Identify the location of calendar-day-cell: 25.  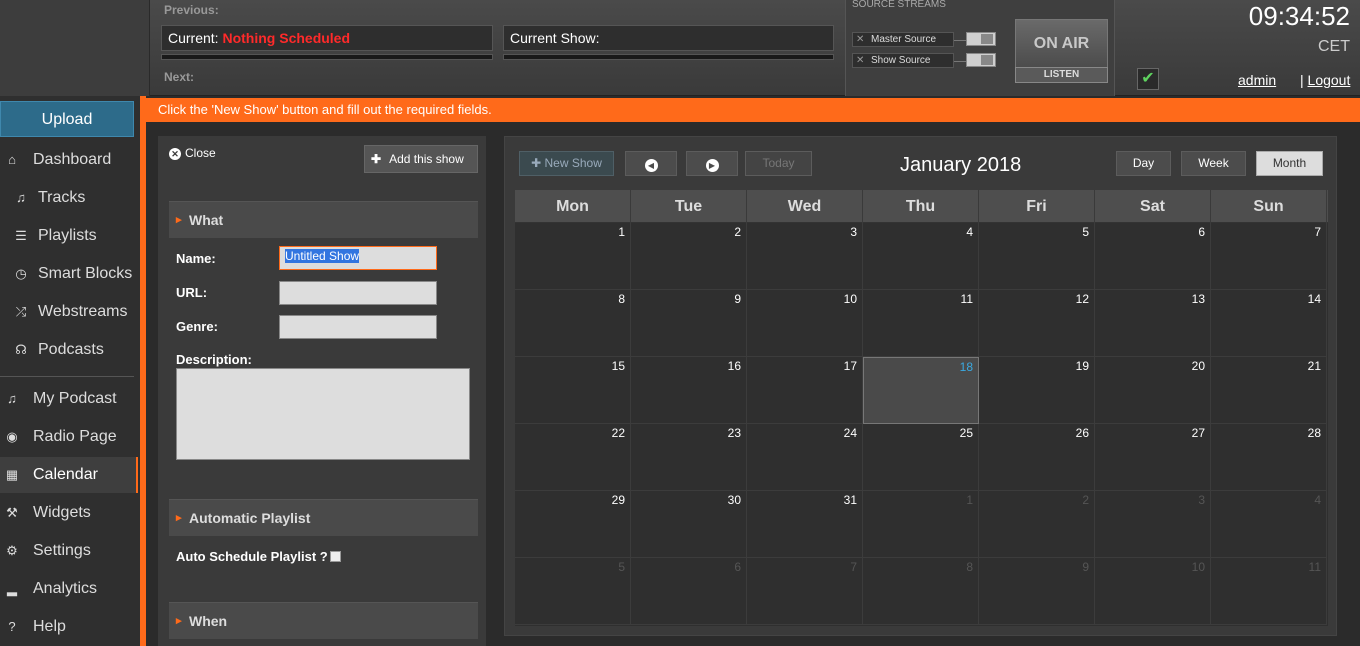
(921, 457).